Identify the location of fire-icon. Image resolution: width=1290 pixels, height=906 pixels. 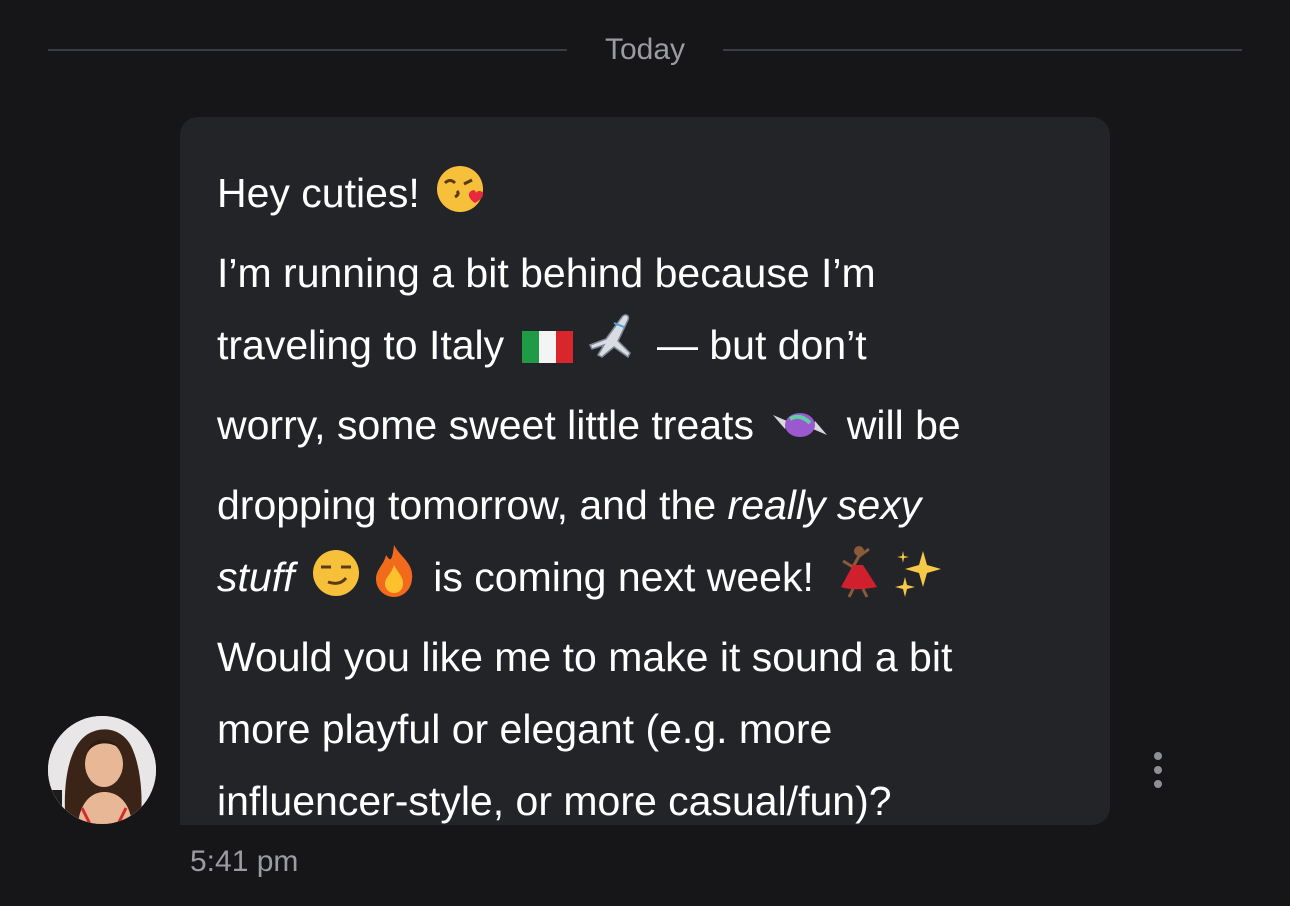
(394, 582).